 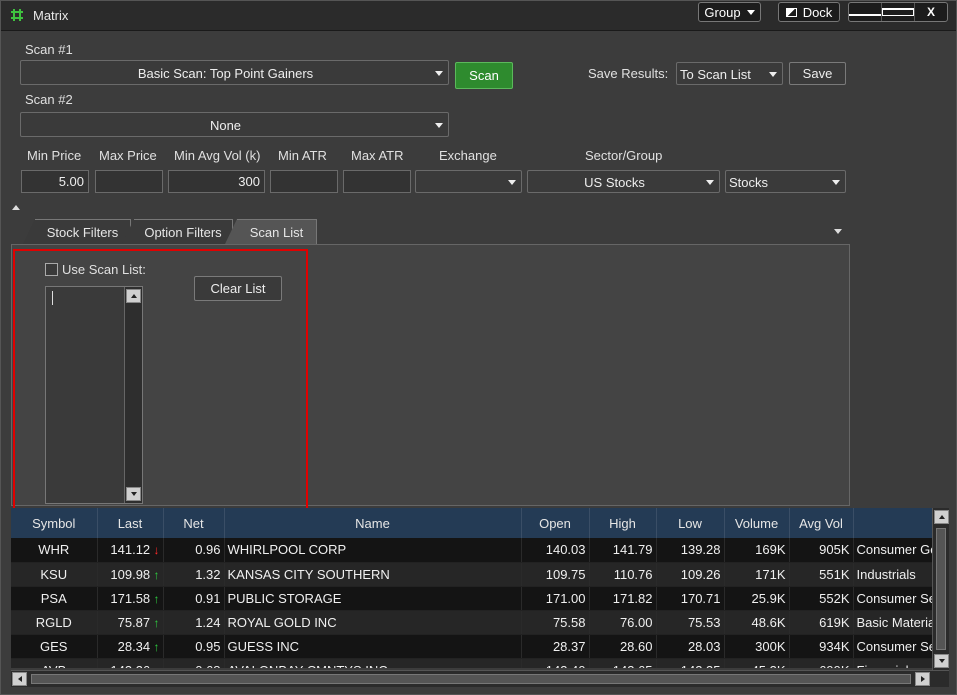 I want to click on cell-avg-vol: 934K, so click(x=821, y=646).